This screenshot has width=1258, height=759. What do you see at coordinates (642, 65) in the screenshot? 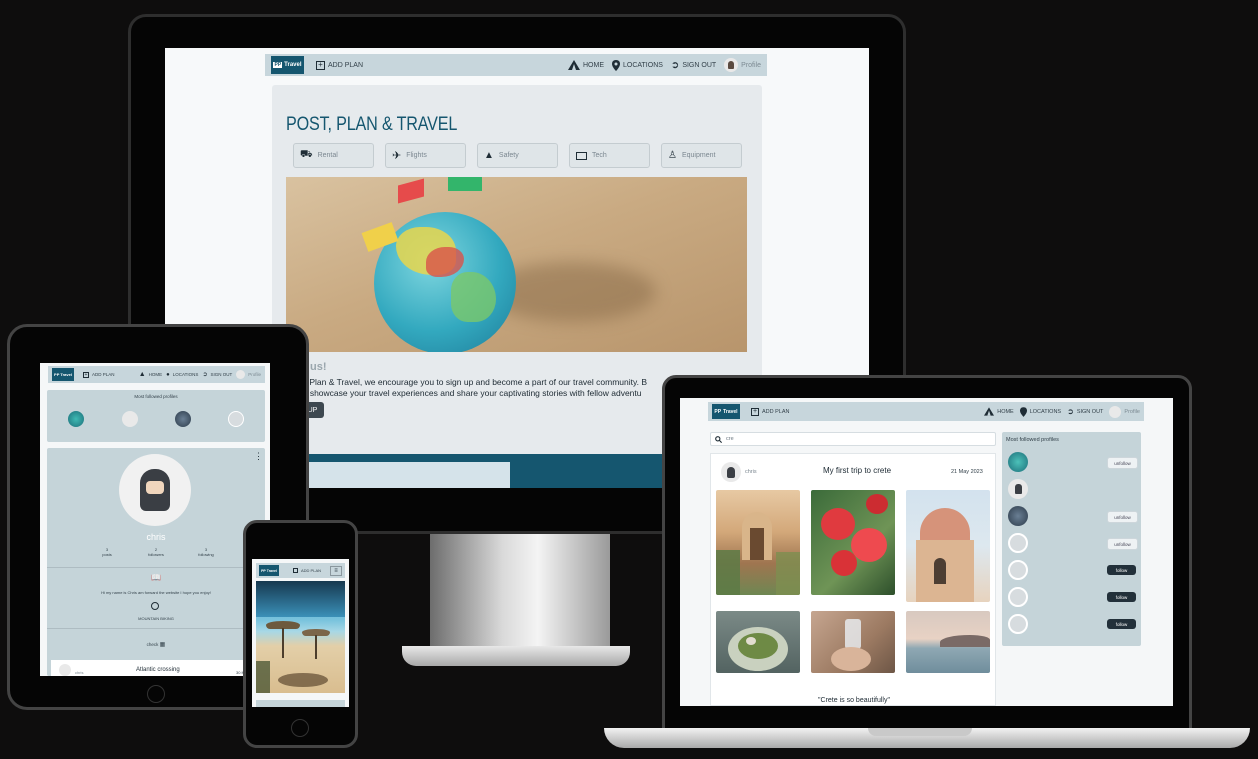
I see `nav-locations-label: LOCATIONS` at bounding box center [642, 65].